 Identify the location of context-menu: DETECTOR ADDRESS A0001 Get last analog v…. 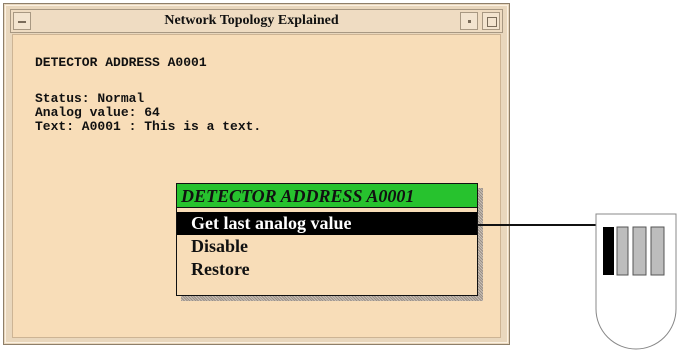
(327, 239).